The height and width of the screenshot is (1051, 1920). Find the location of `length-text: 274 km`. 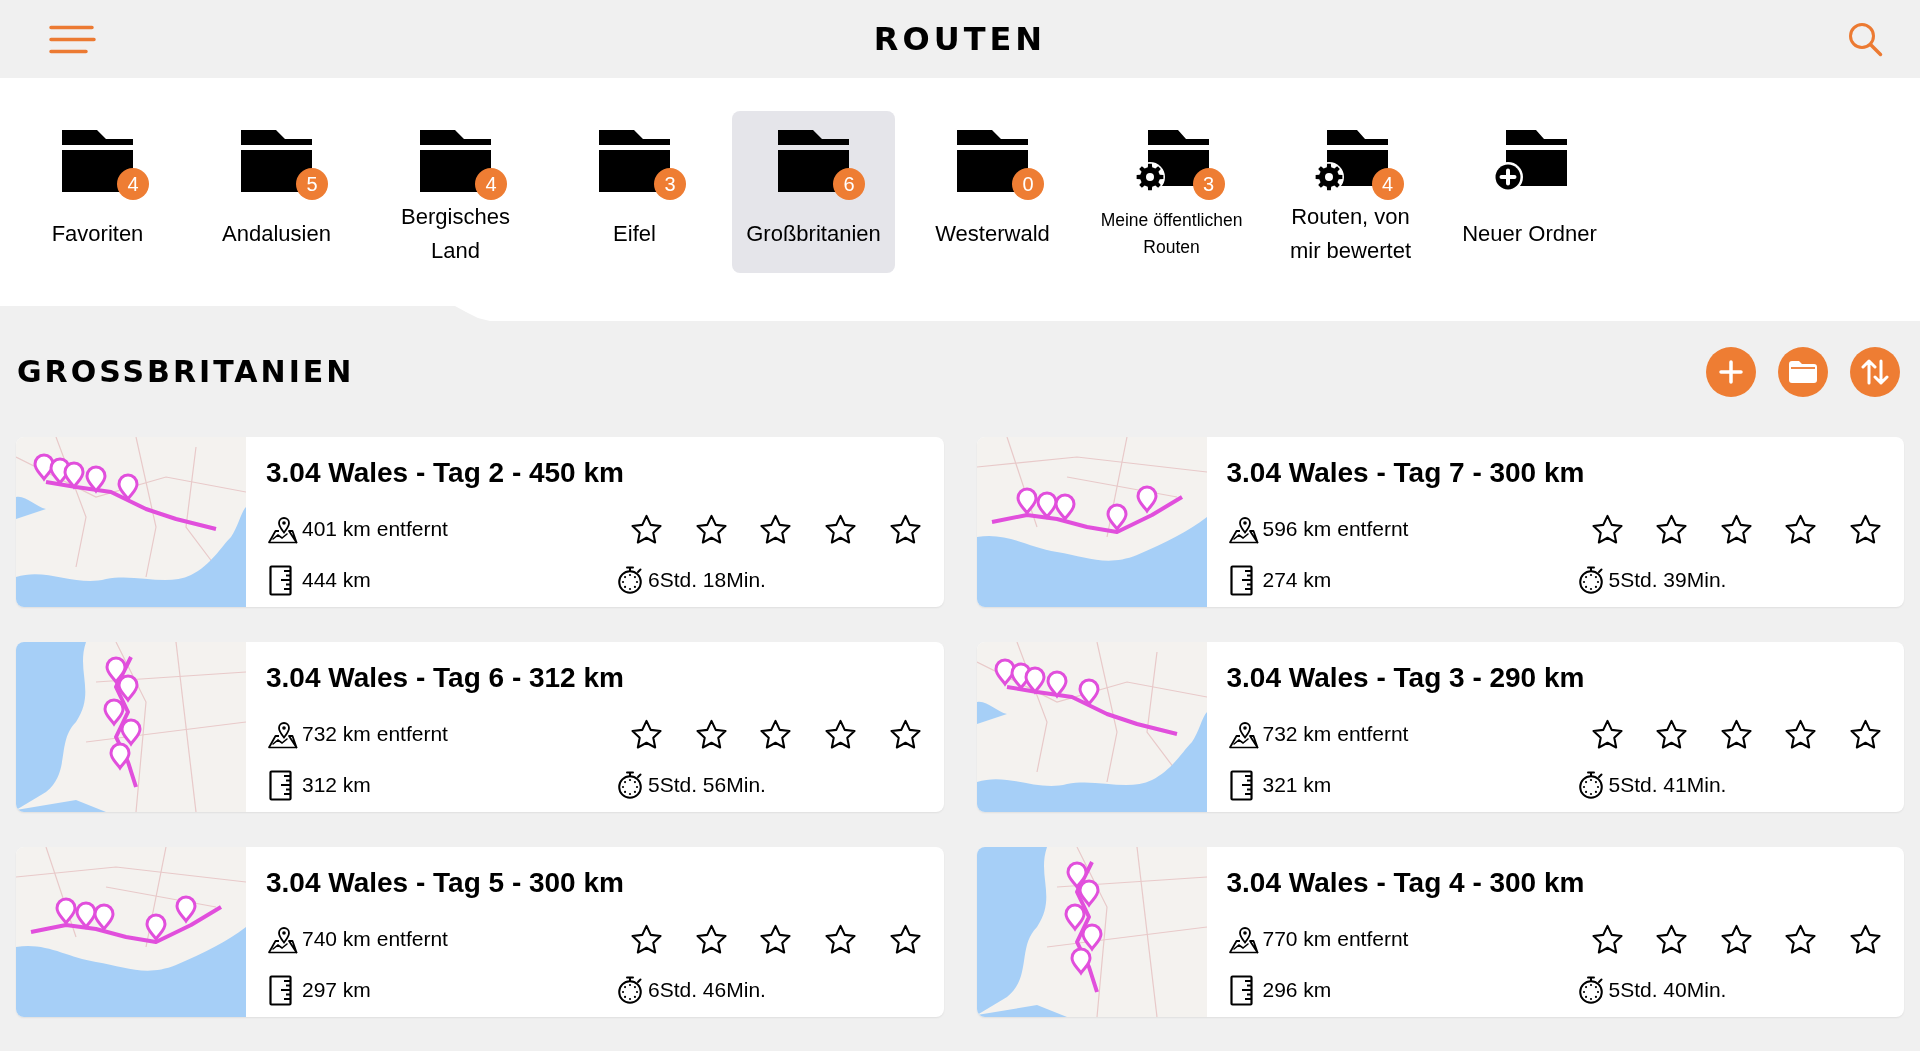

length-text: 274 km is located at coordinates (1297, 580).